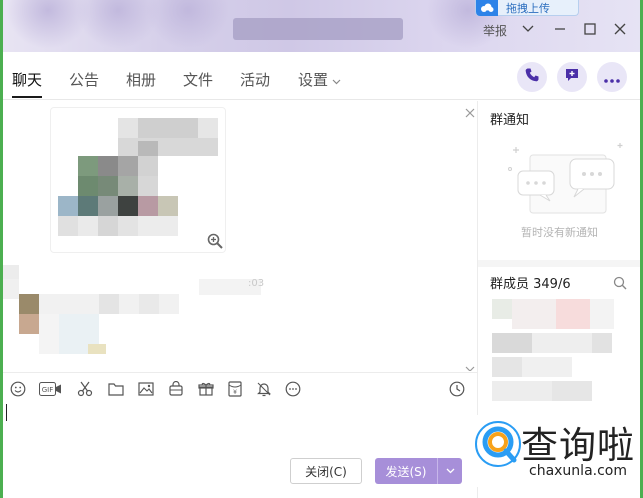 This screenshot has height=498, width=643. I want to click on input-toolbar: GIF ¥, so click(240, 388).